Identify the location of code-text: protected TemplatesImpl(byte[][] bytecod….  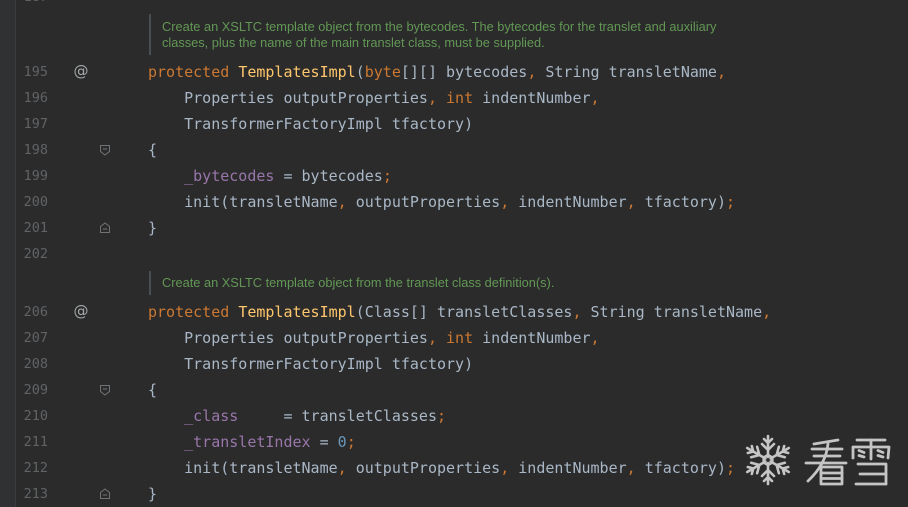
(437, 72).